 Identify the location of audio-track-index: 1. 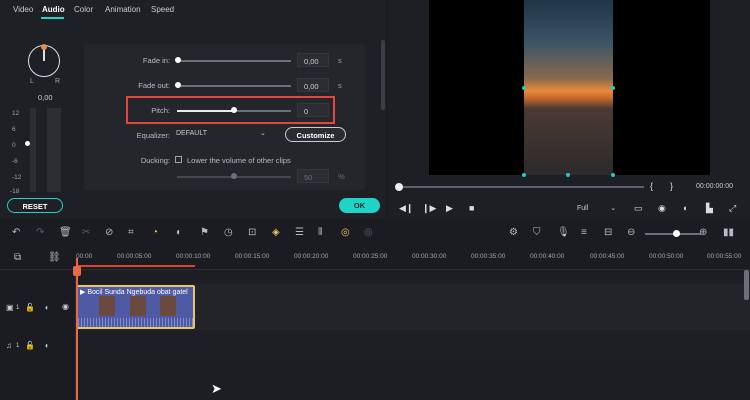
(18, 346).